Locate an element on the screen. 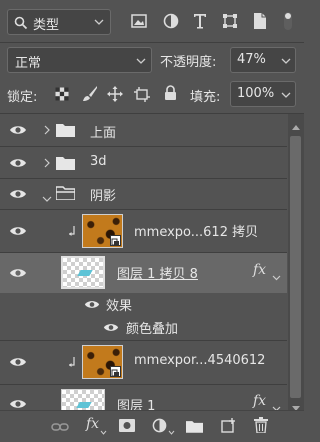 Image resolution: width=320 pixels, height=442 pixels. lock-artboard-icon is located at coordinates (142, 94).